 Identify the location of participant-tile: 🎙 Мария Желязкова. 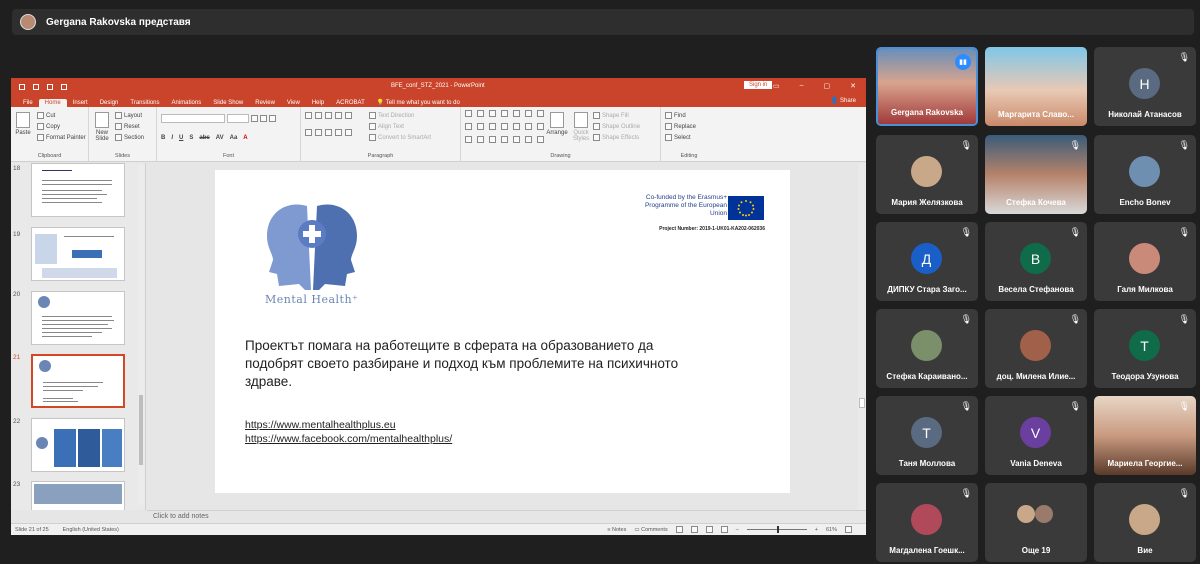
(927, 174).